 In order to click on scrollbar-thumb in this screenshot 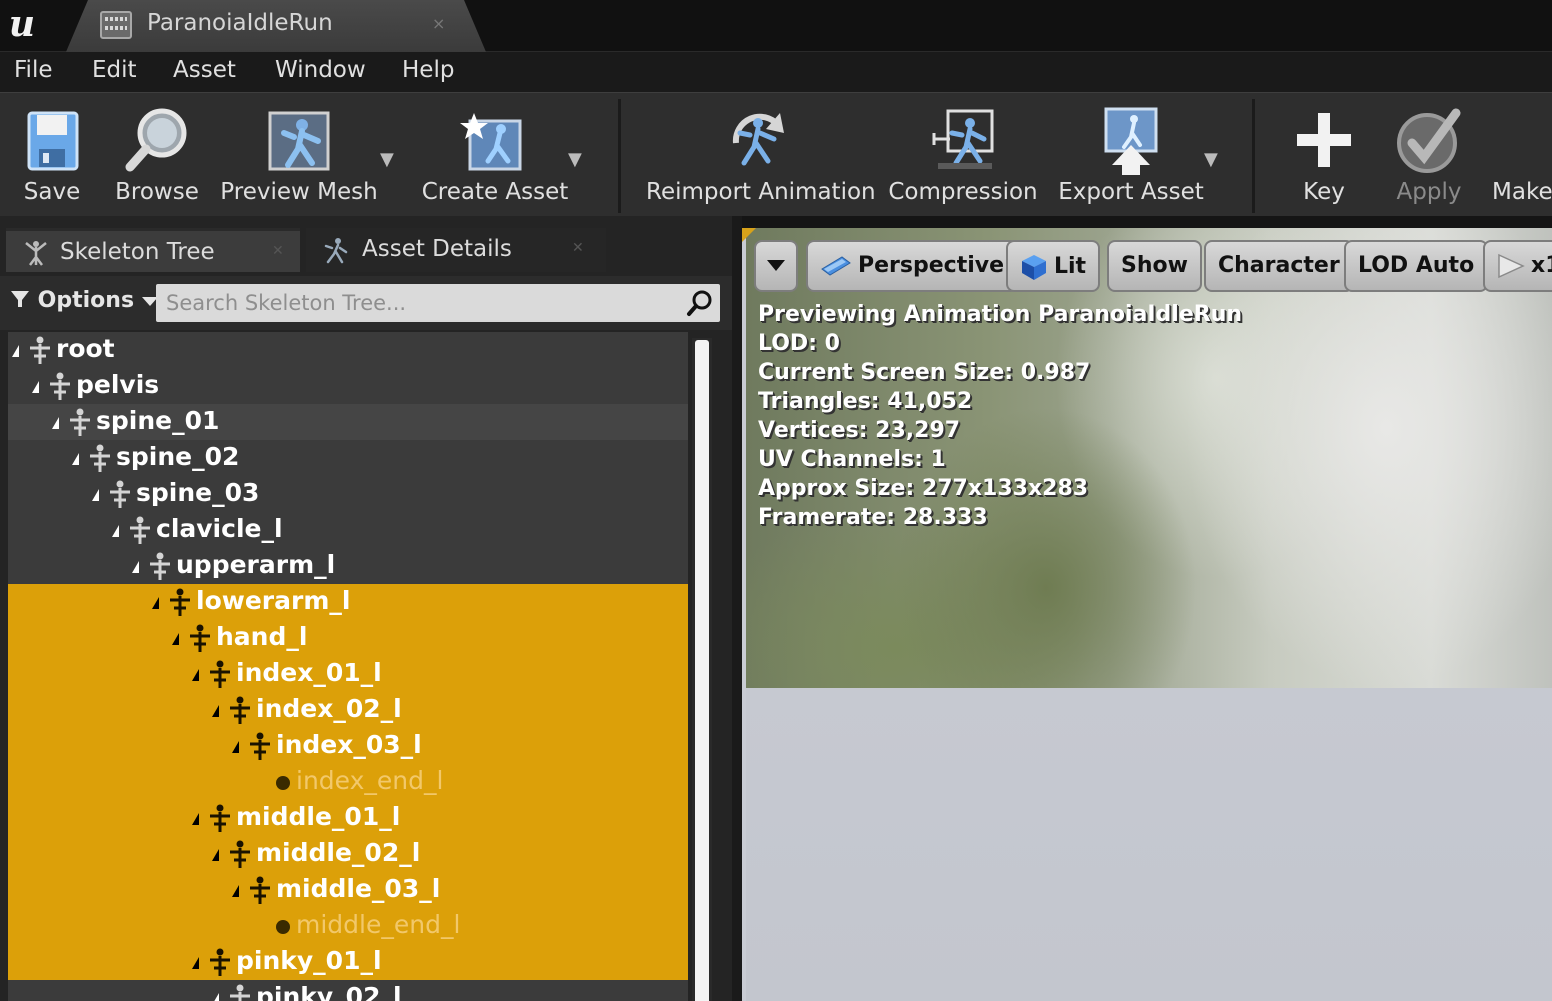, I will do `click(702, 670)`.